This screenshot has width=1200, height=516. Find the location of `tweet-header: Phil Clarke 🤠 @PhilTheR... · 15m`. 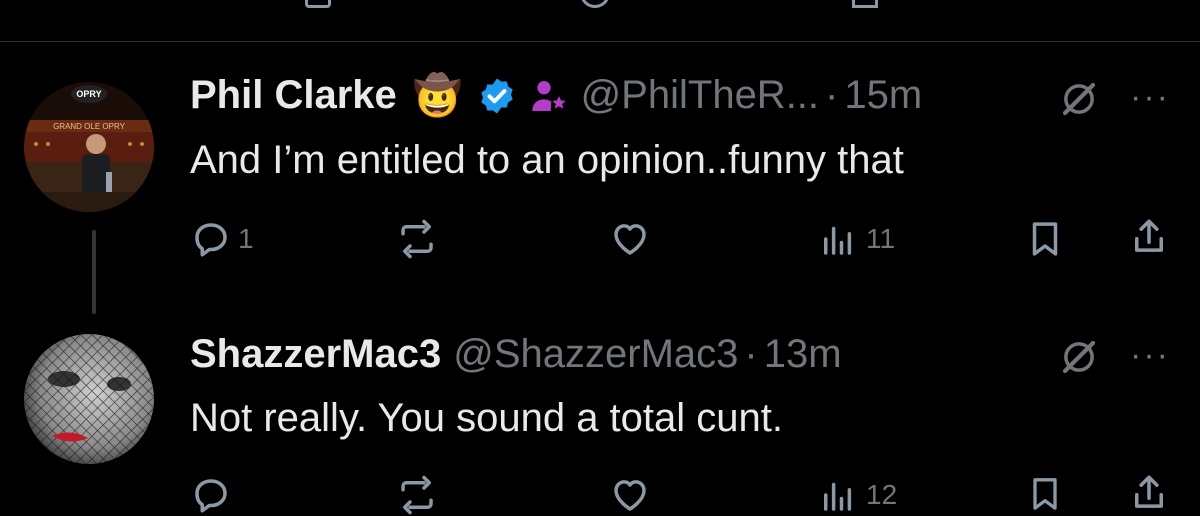

tweet-header: Phil Clarke 🤠 @PhilTheR... · 15m is located at coordinates (556, 95).